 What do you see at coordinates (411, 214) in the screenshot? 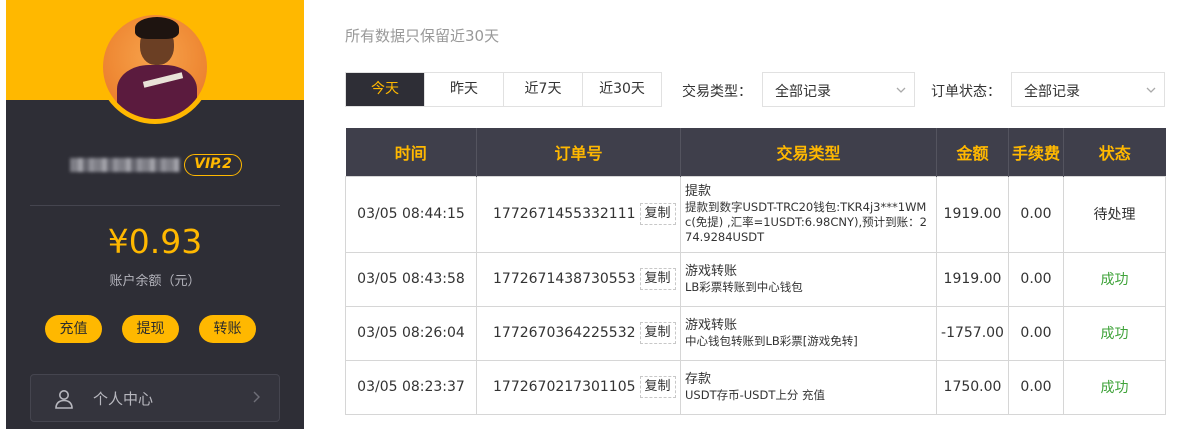
I see `cell-time: 03/05 08:44:15` at bounding box center [411, 214].